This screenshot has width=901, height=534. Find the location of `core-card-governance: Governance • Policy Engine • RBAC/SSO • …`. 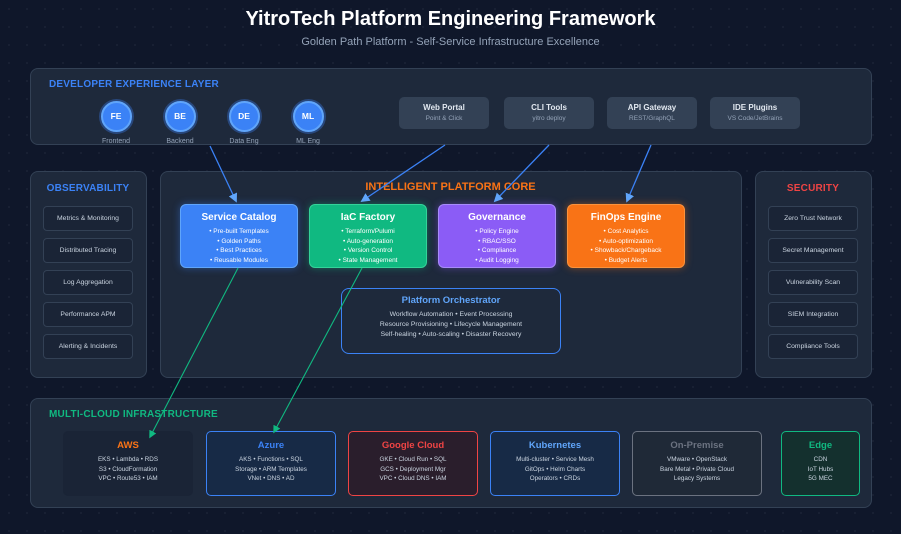

core-card-governance: Governance • Policy Engine • RBAC/SSO • … is located at coordinates (497, 236).